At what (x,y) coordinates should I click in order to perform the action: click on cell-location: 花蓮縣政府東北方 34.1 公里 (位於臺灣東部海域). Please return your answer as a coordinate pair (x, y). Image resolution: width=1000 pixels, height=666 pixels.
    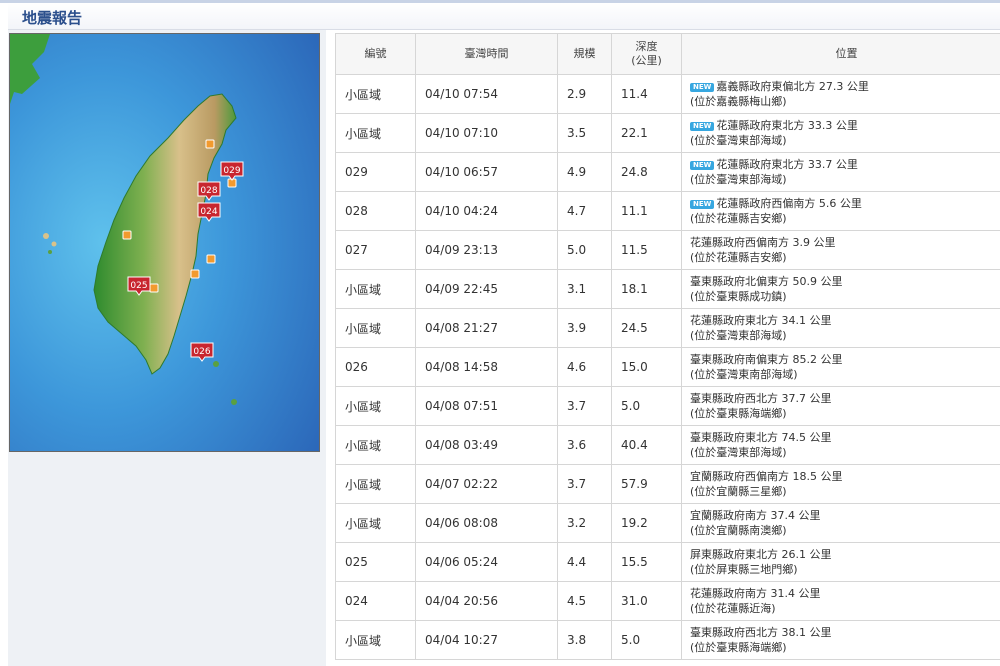
    Looking at the image, I should click on (840, 328).